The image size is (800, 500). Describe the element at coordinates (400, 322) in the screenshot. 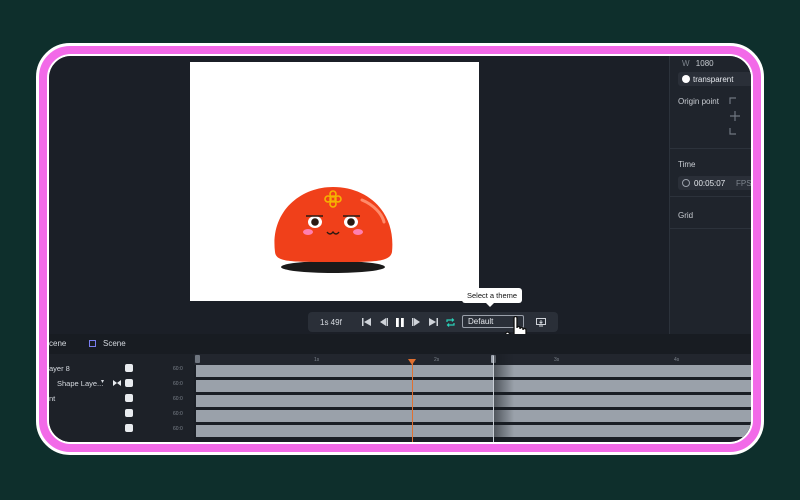

I see `pause-icon` at that location.